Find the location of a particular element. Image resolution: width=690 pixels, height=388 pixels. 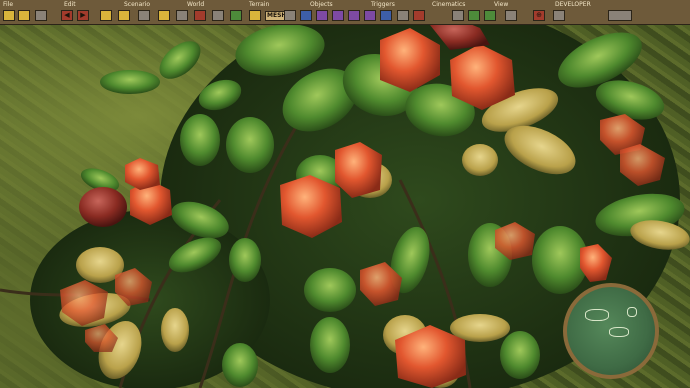

developer-target-icon: ⊕ is located at coordinates (539, 15).